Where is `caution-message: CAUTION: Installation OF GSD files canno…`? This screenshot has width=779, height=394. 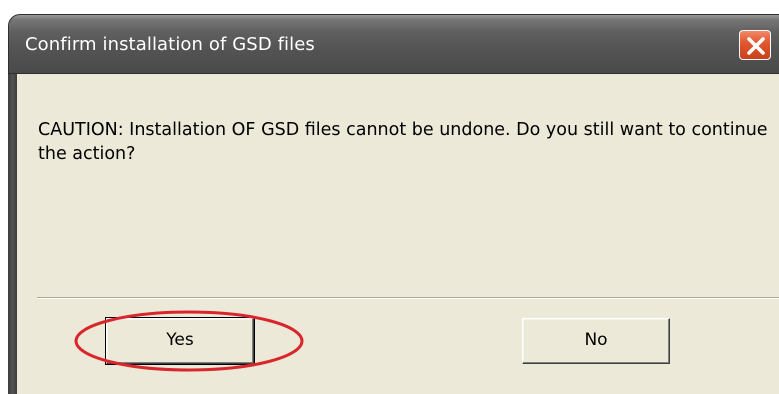 caution-message: CAUTION: Installation OF GSD files canno… is located at coordinates (403, 142).